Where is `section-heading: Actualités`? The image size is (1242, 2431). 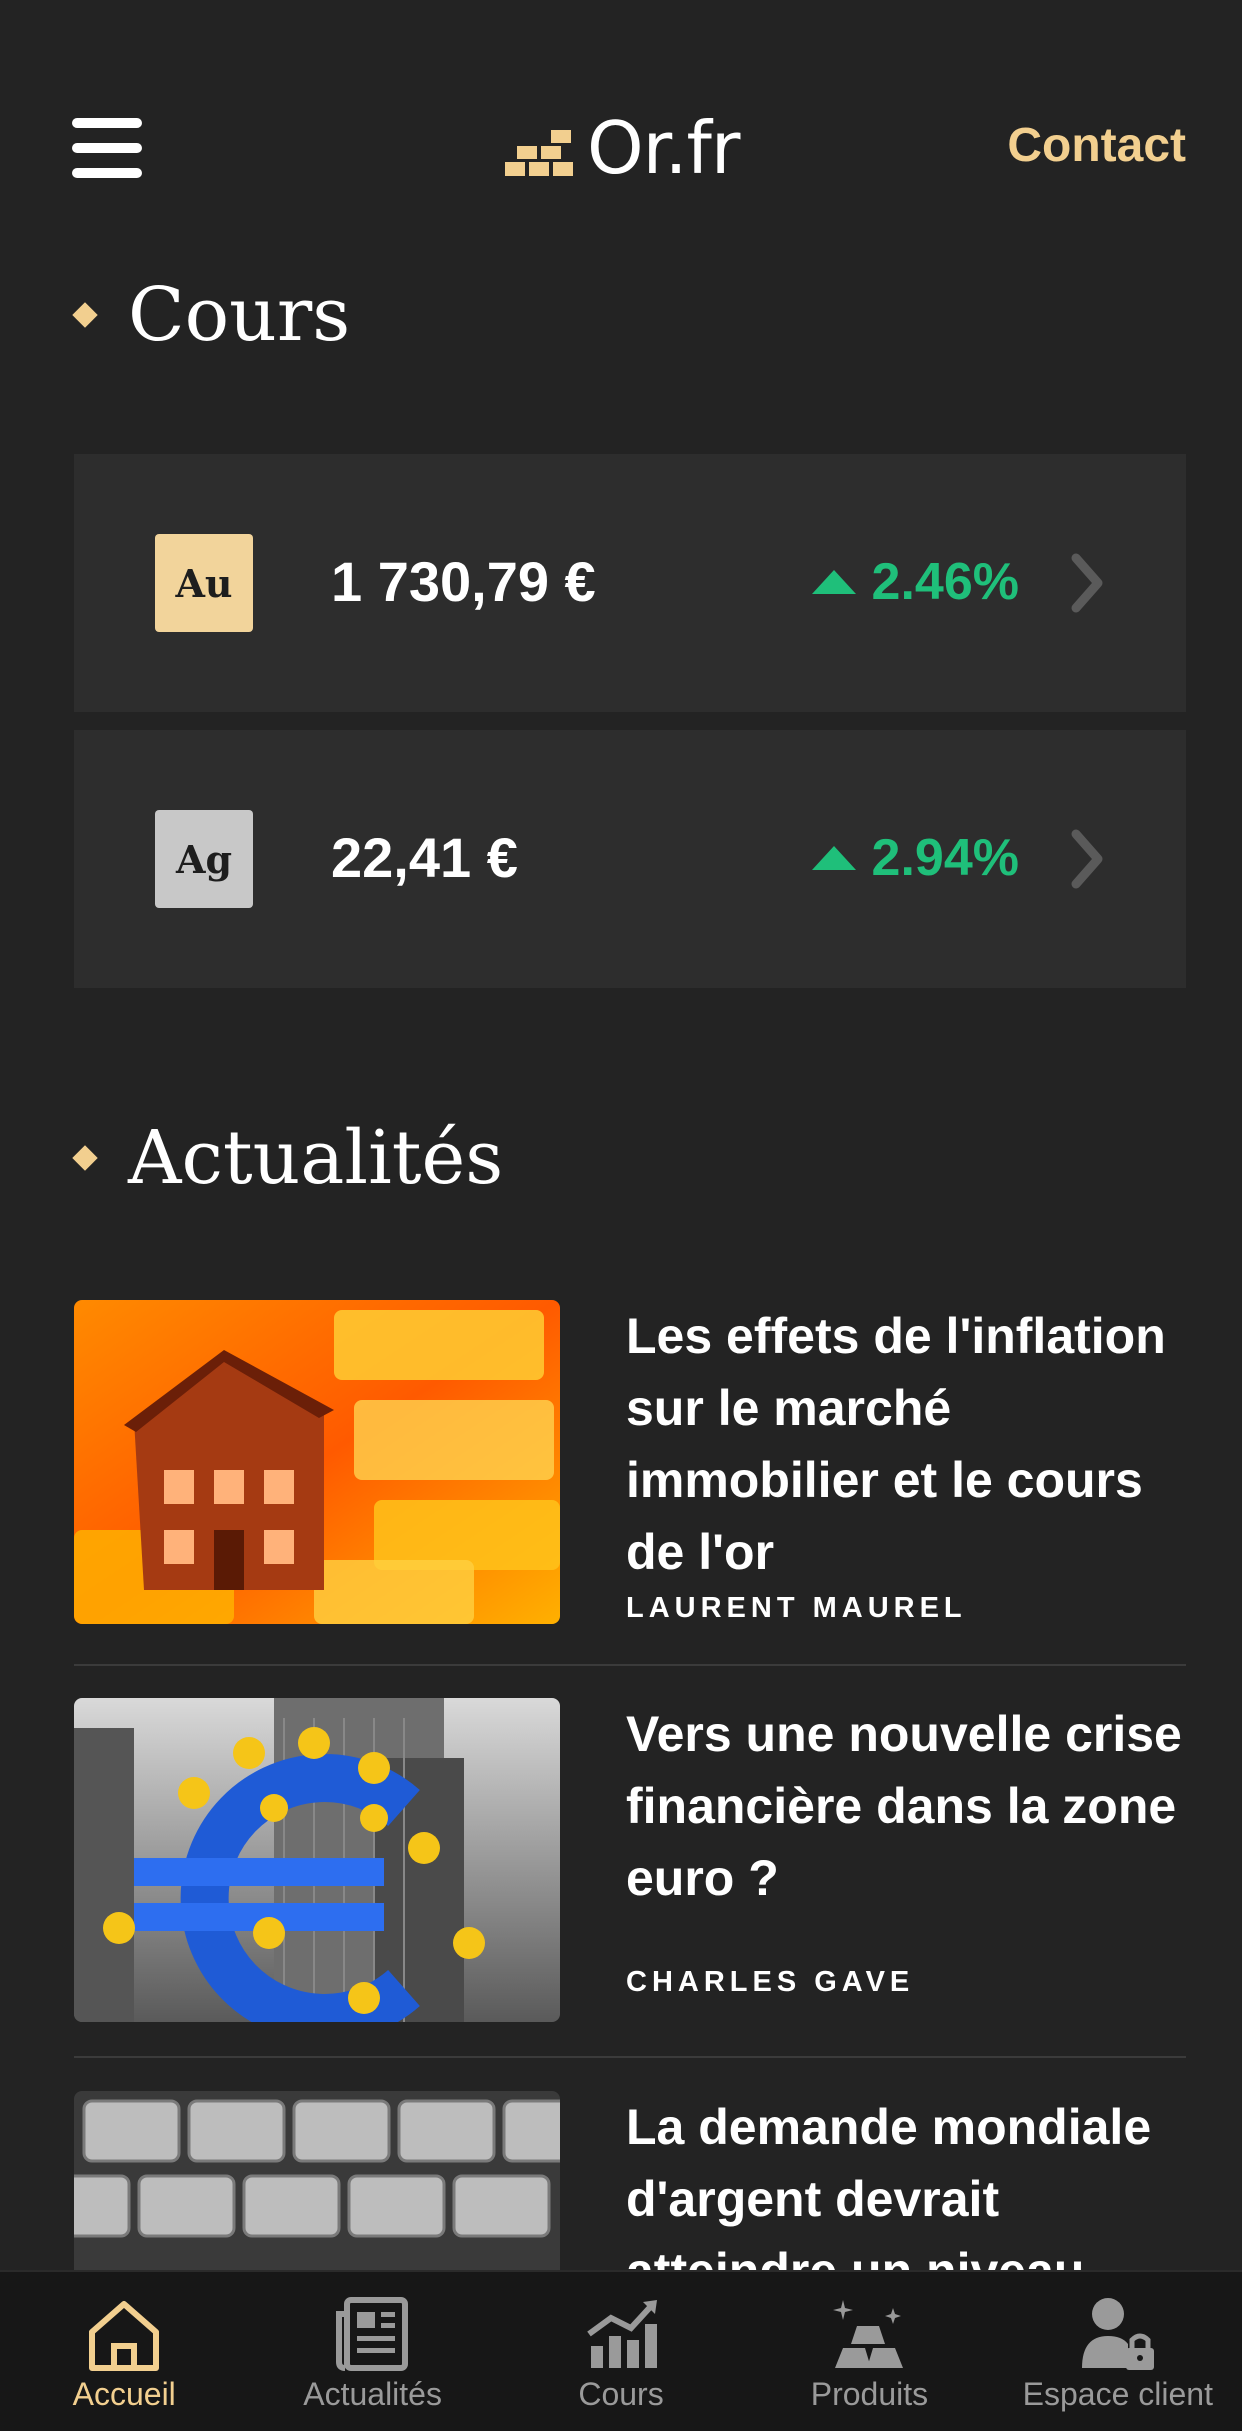
section-heading: Actualités is located at coordinates (316, 1158).